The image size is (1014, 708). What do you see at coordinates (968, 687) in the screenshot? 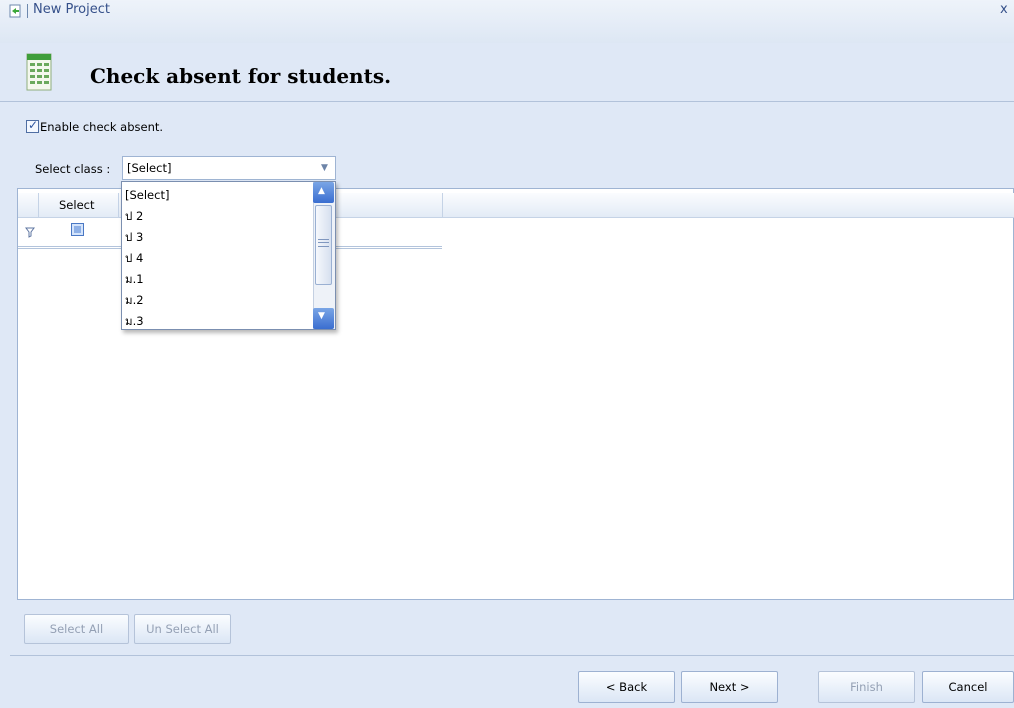
I see `cancel-button: Cancel` at bounding box center [968, 687].